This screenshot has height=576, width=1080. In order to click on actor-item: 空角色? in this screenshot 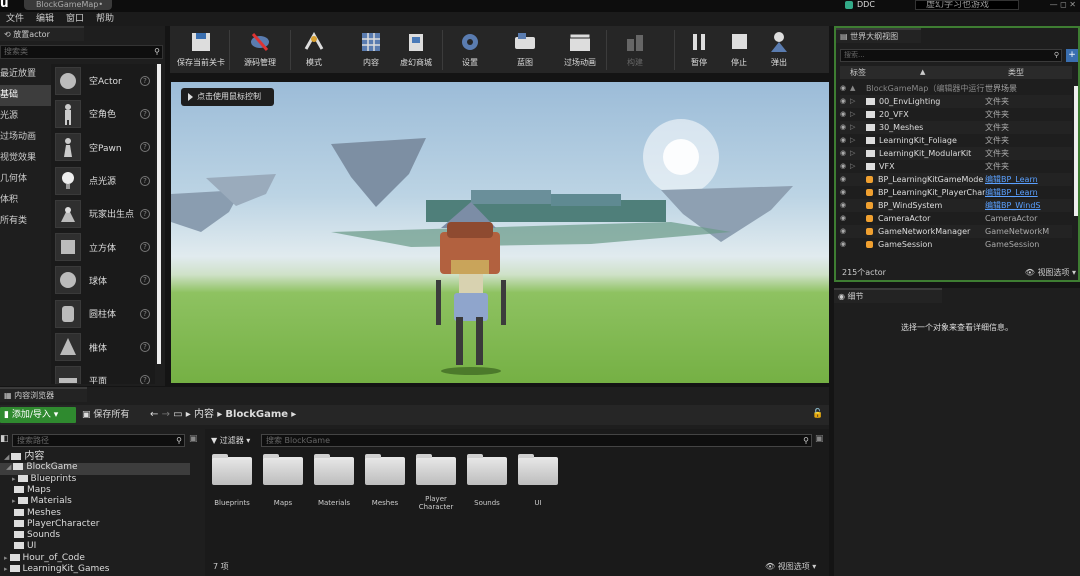, I will do `click(103, 113)`.